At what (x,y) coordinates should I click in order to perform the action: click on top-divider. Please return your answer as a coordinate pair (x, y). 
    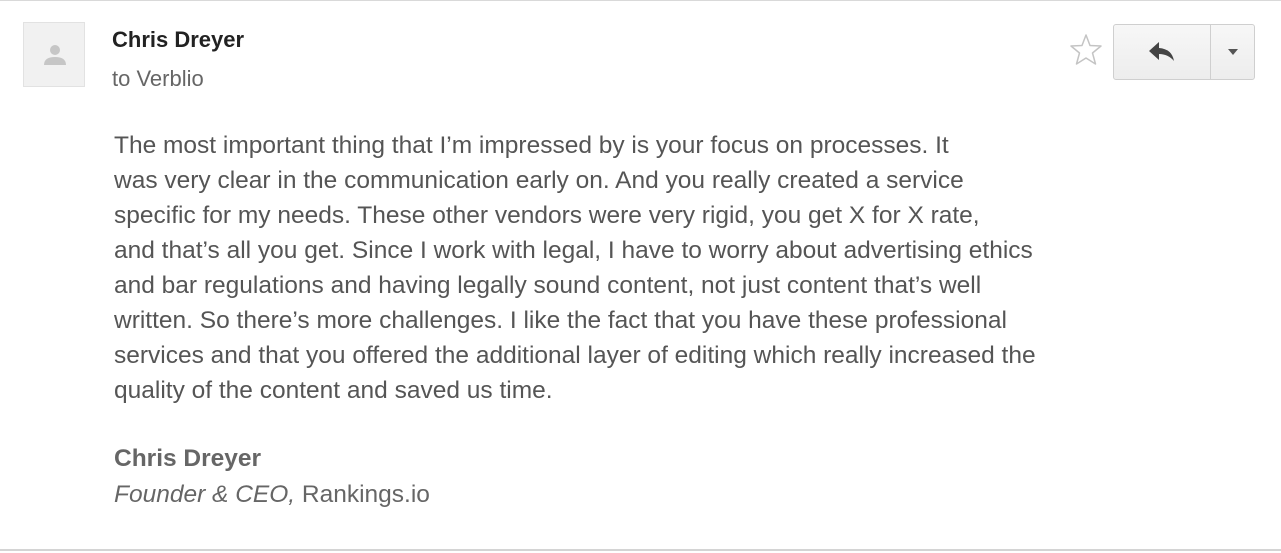
    Looking at the image, I should click on (640, 0).